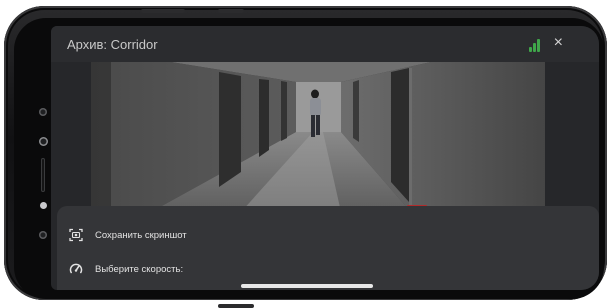 The width and height of the screenshot is (611, 308). I want to click on archive-title: Архив: Corridor, so click(112, 44).